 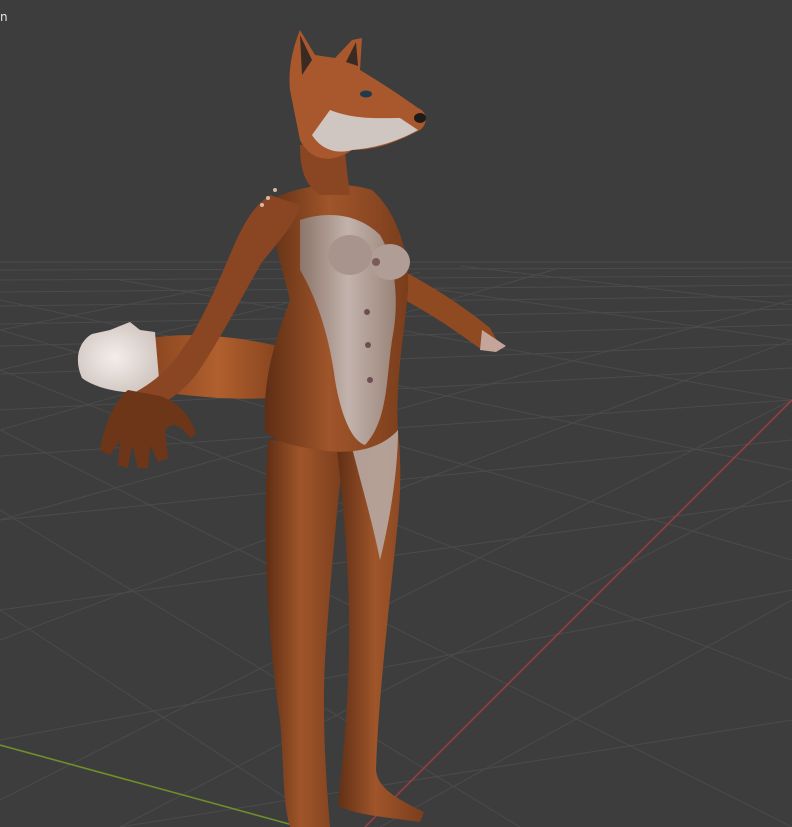 What do you see at coordinates (357, 112) in the screenshot?
I see `head` at bounding box center [357, 112].